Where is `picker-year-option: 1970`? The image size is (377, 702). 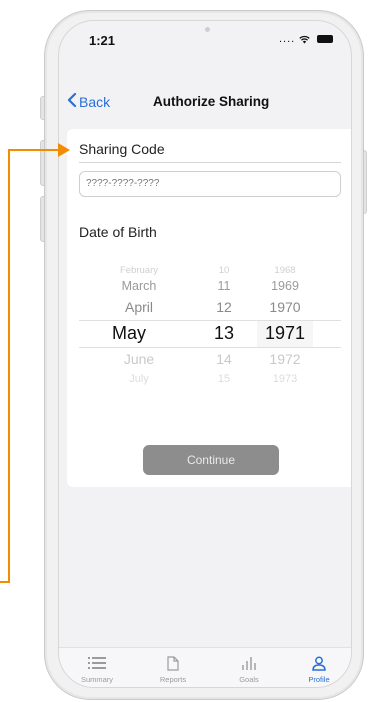
picker-year-option: 1970 is located at coordinates (285, 307).